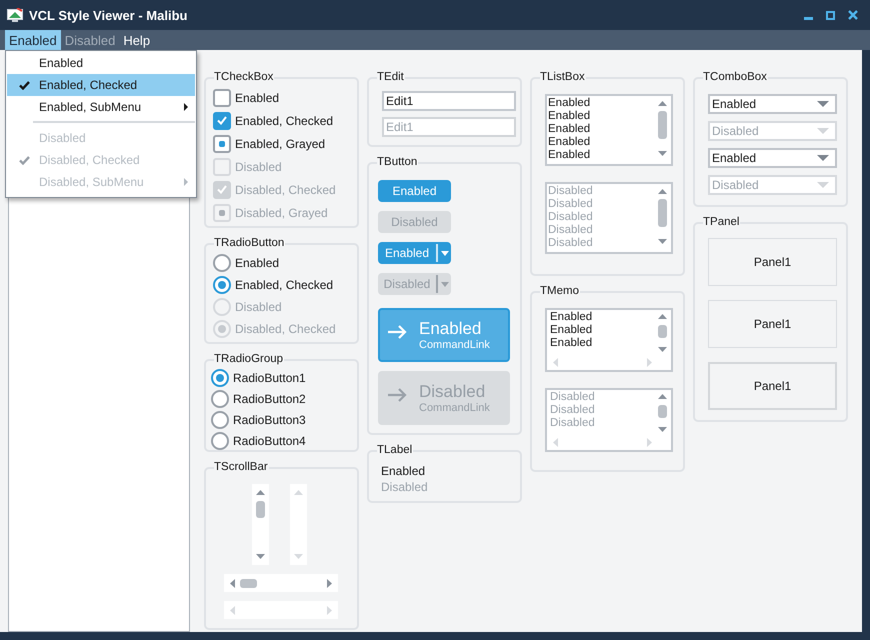 The width and height of the screenshot is (870, 640). I want to click on close-icon, so click(853, 15).